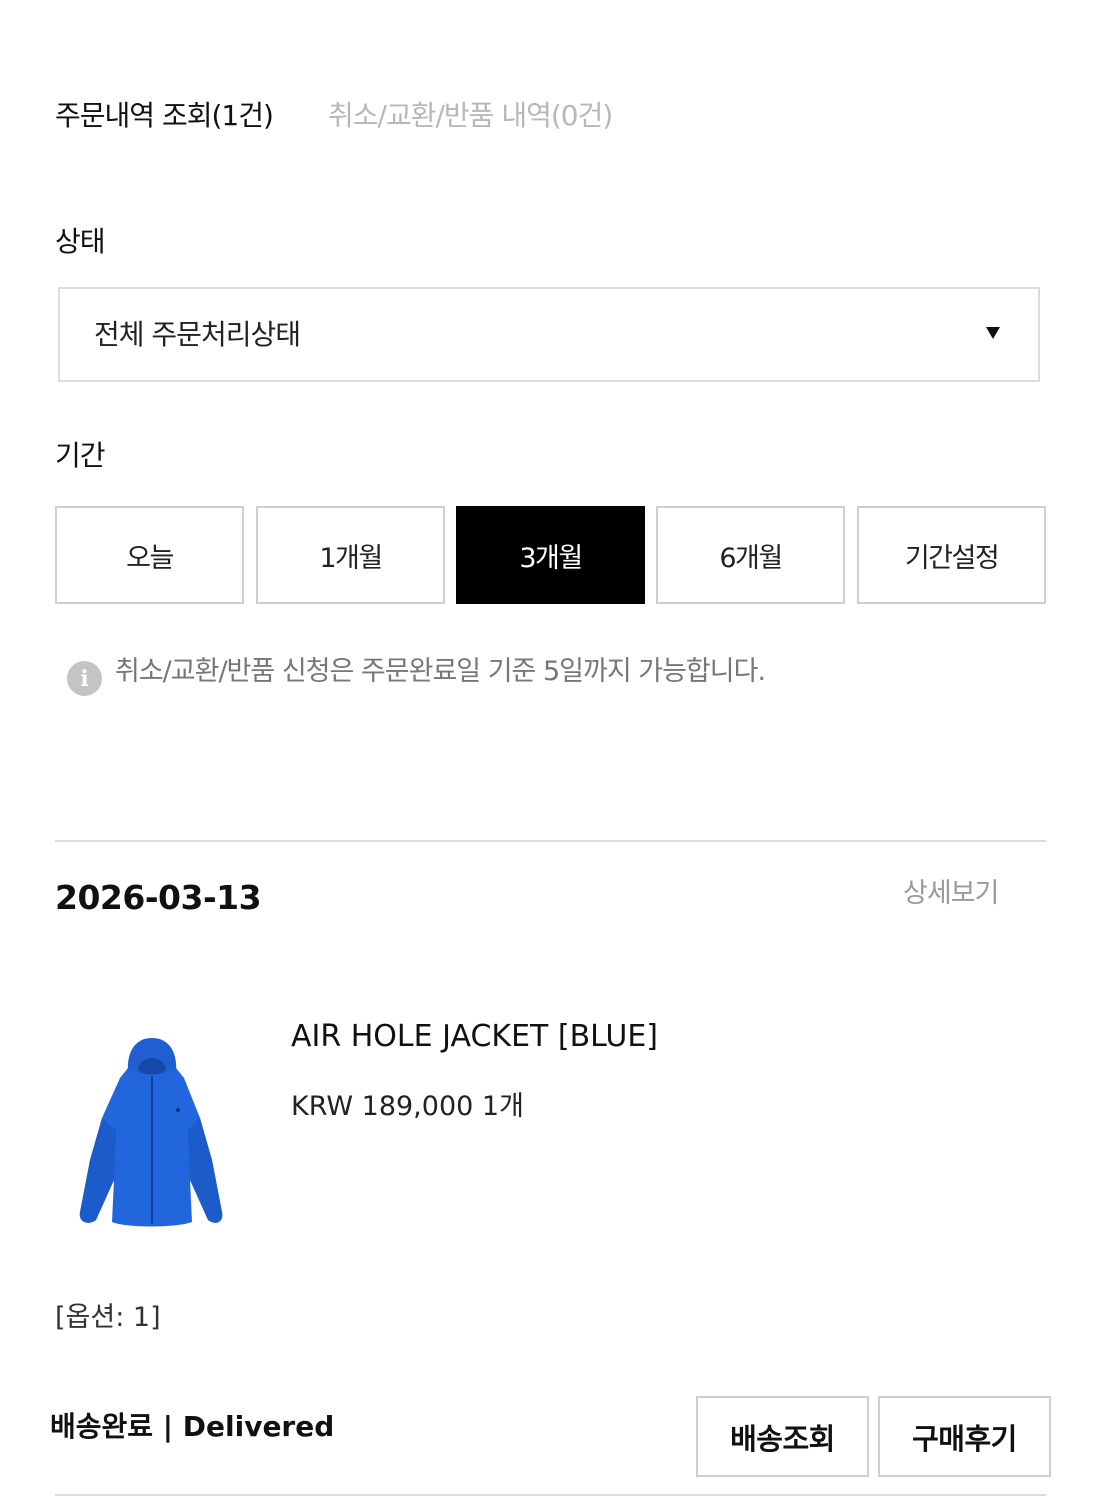  Describe the element at coordinates (164, 116) in the screenshot. I see `tab-order-history: 주문내역 조회(1건)` at that location.